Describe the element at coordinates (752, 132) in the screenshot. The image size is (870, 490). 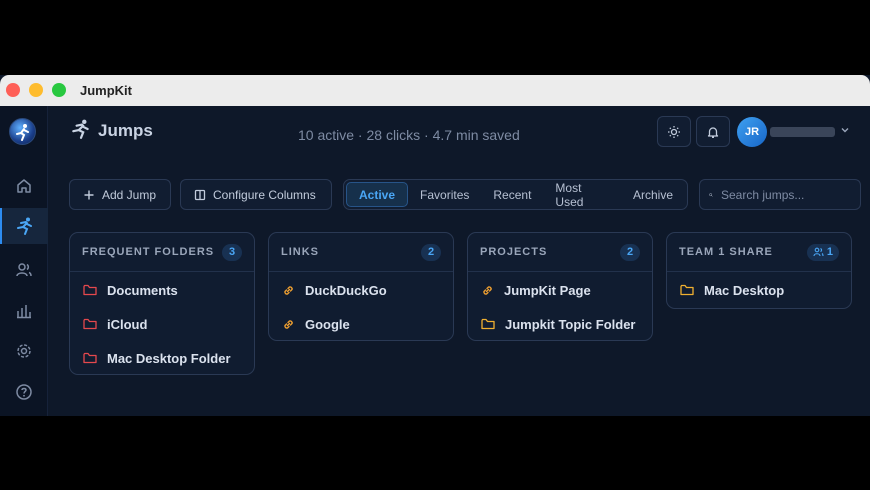
I see `avatar: JR` at that location.